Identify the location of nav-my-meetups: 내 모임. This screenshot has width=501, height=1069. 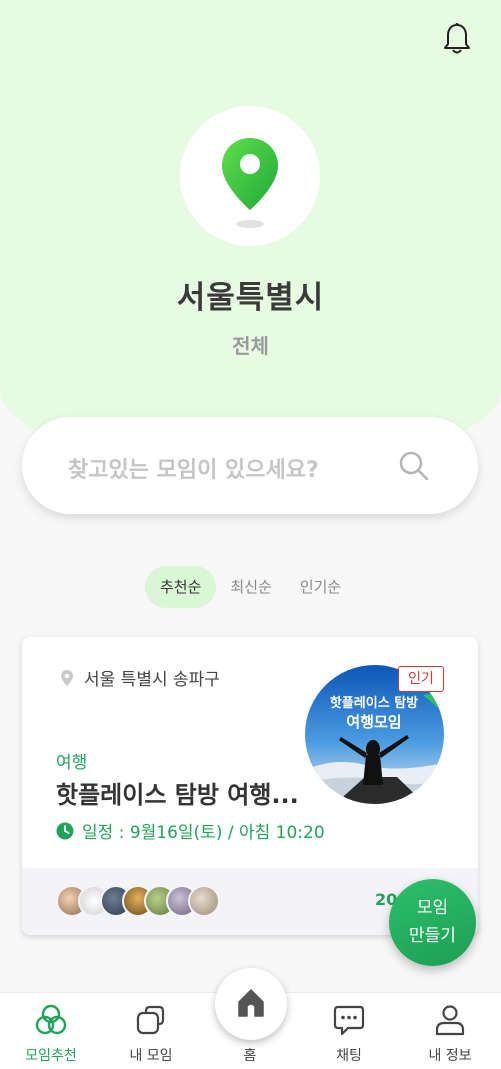
(151, 1031).